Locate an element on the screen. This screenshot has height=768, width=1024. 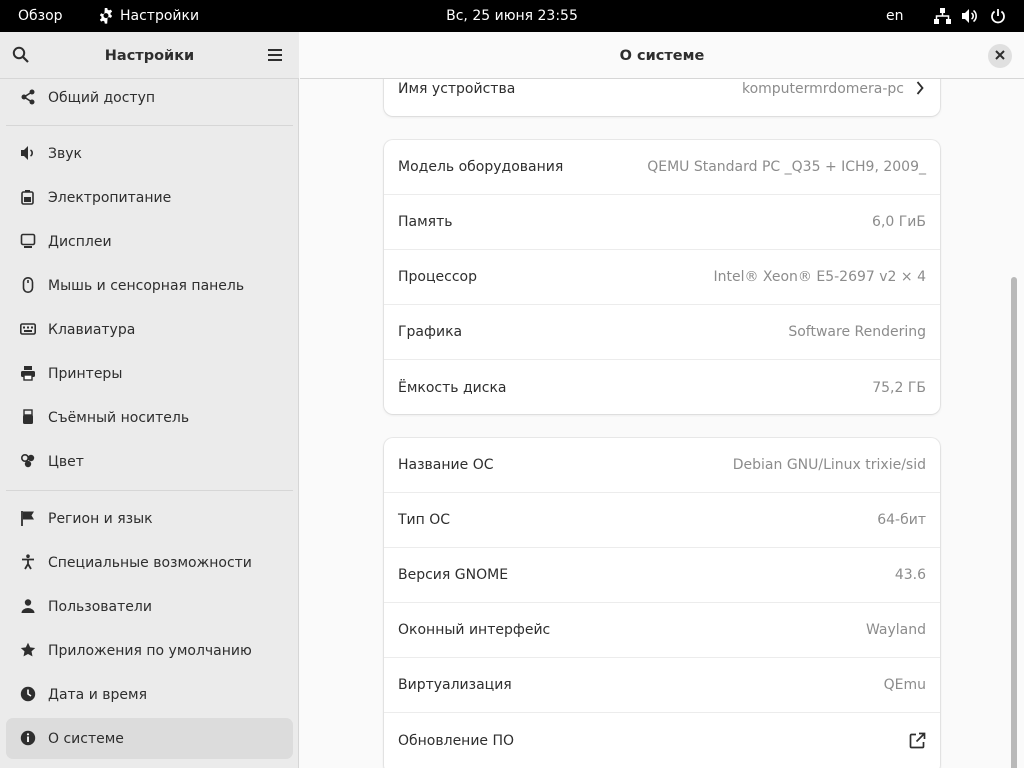
speaker-icon is located at coordinates (28, 153).